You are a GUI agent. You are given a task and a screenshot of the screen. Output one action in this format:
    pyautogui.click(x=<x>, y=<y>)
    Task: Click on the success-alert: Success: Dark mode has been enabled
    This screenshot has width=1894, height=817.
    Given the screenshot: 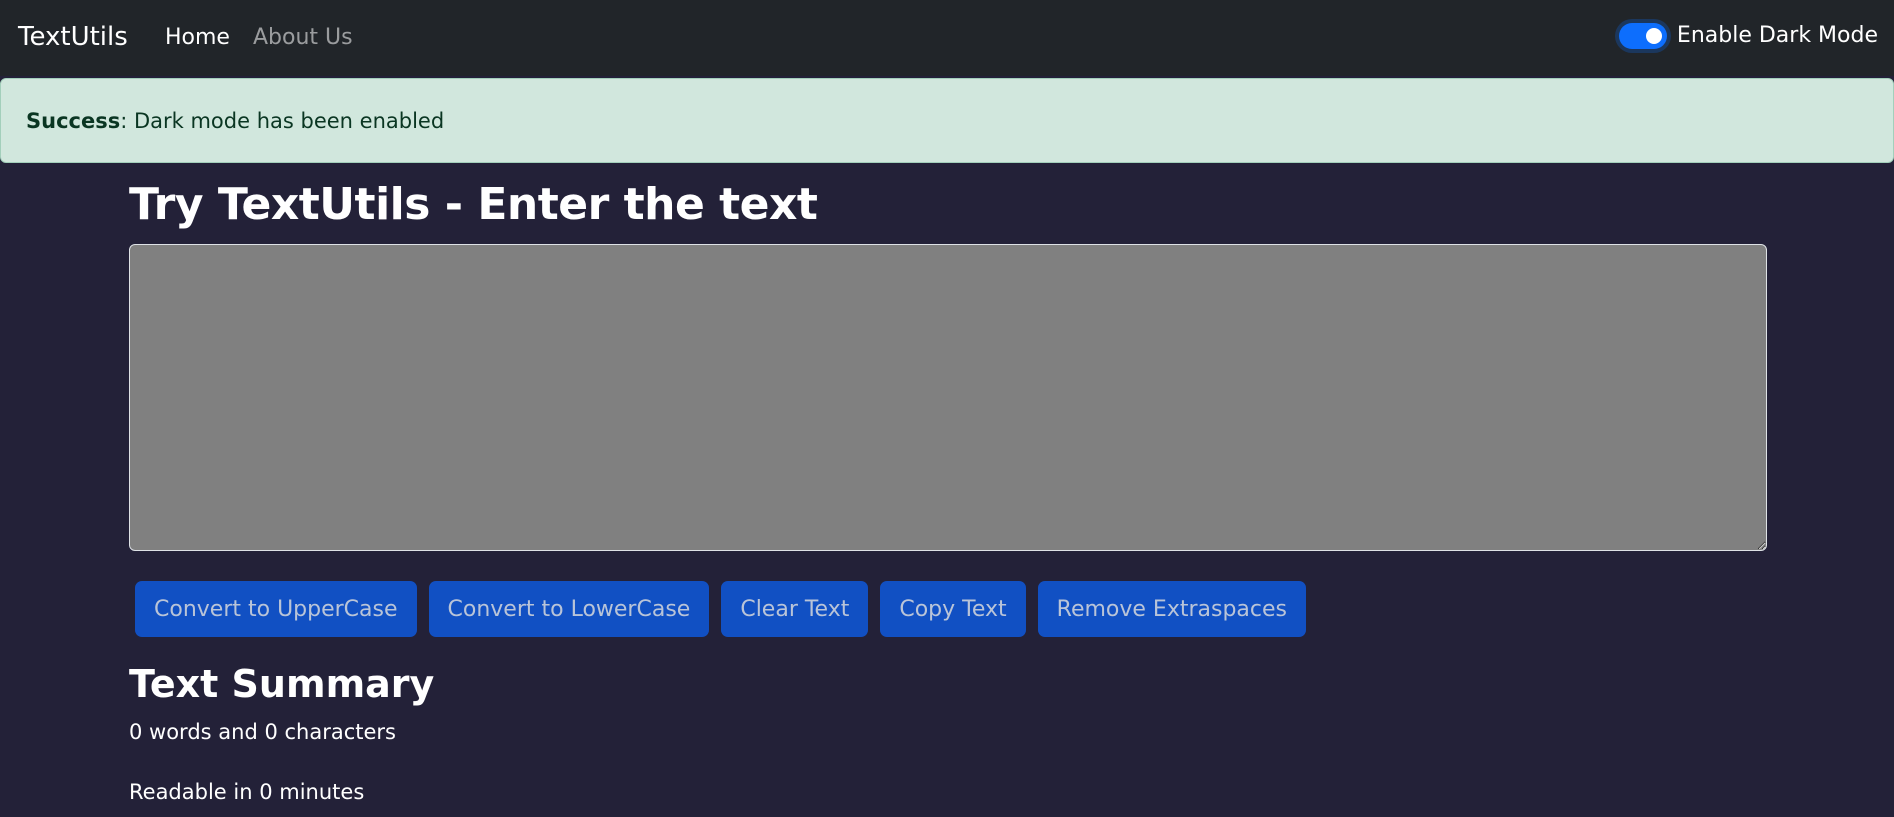 What is the action you would take?
    pyautogui.click(x=947, y=120)
    